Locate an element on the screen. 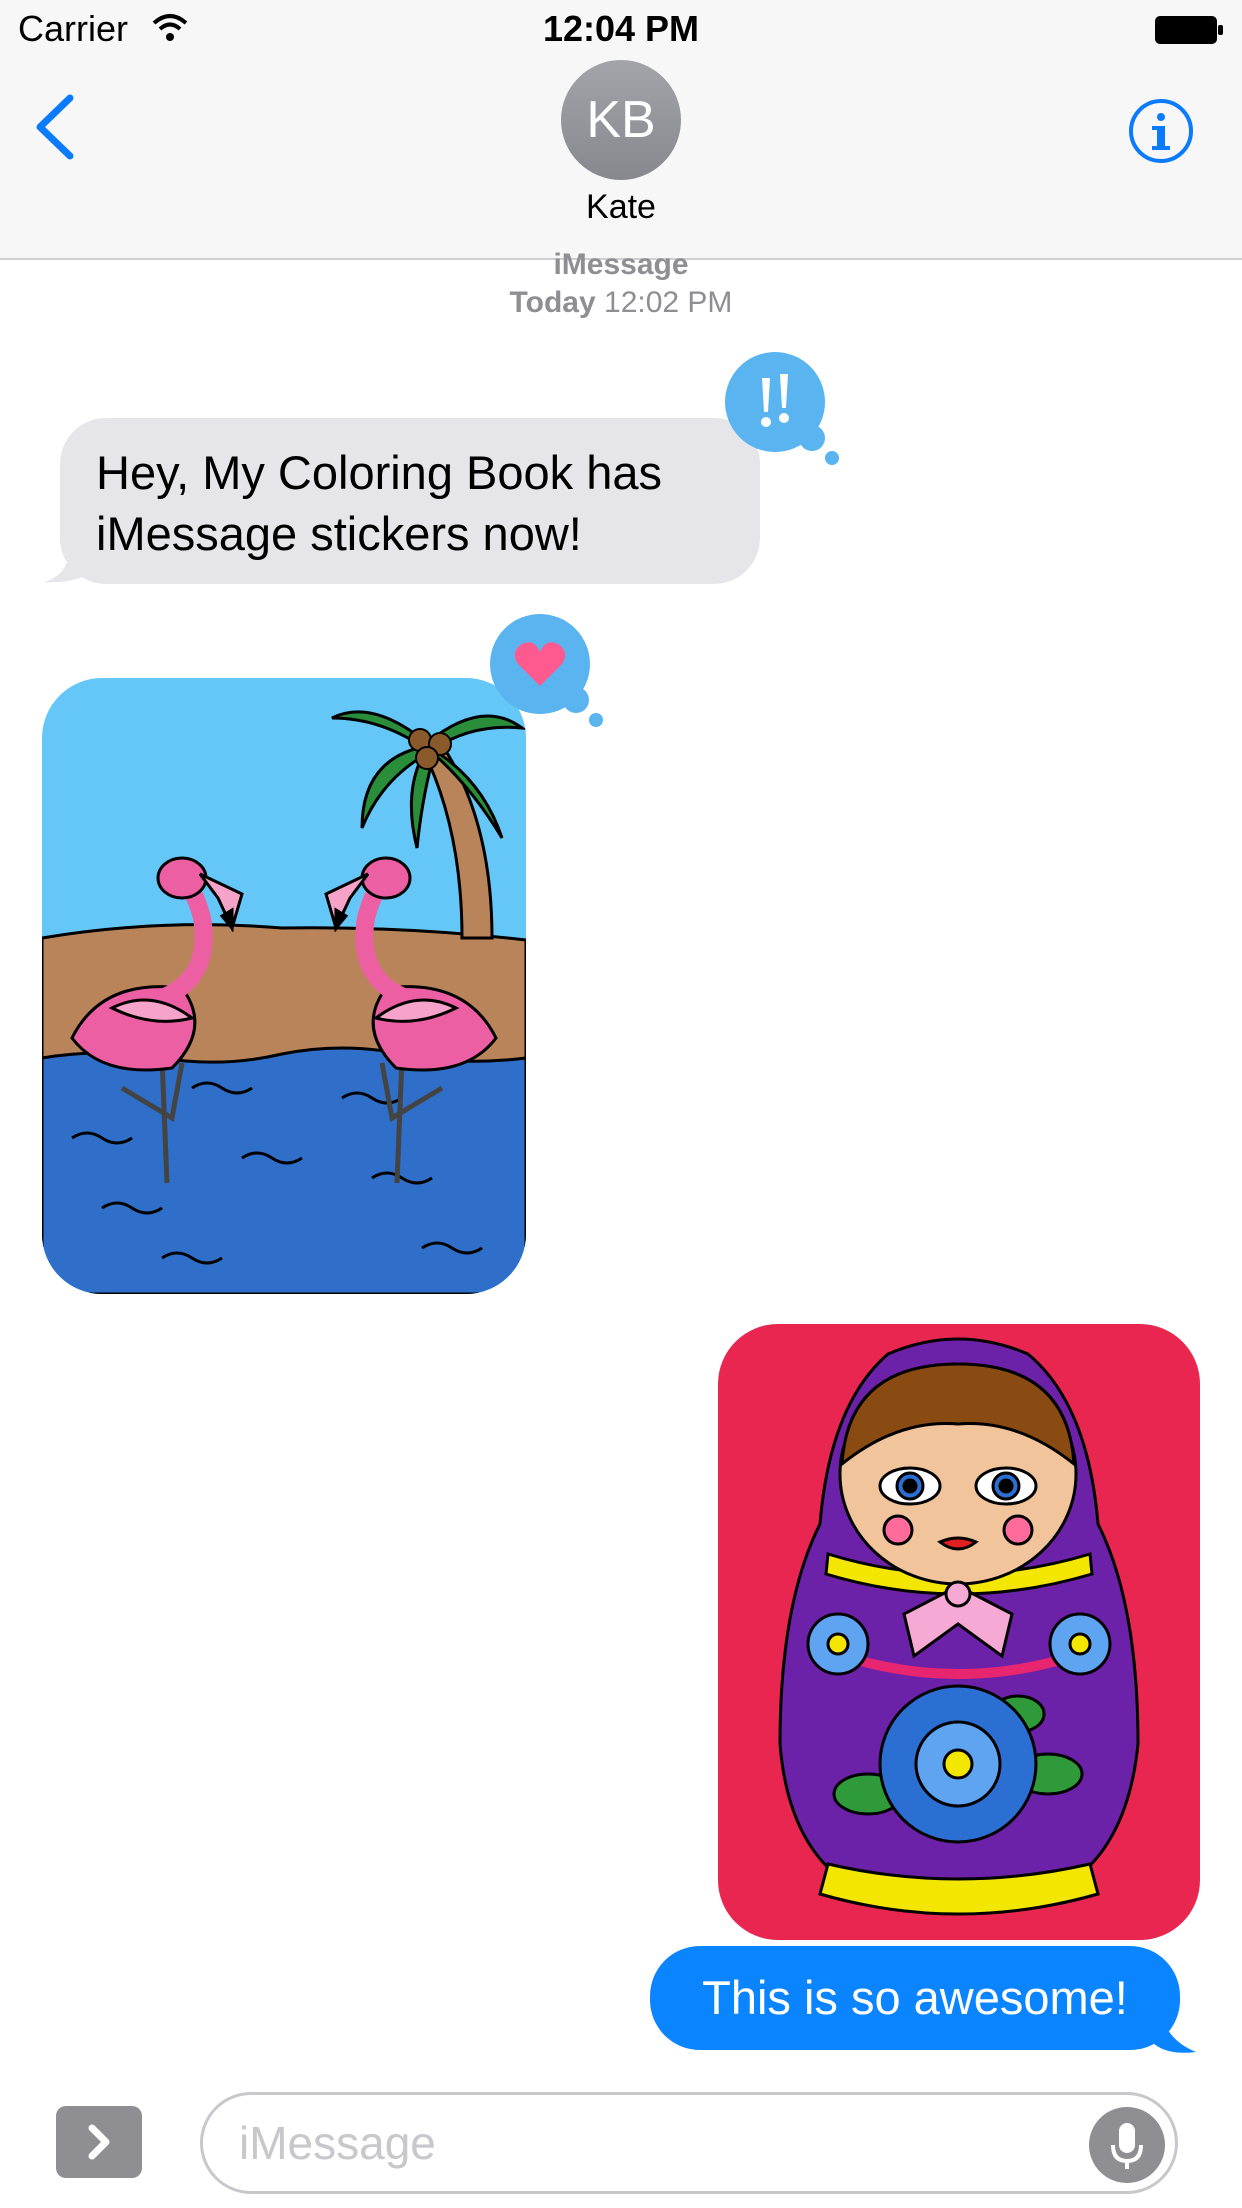 This screenshot has width=1242, height=2208. chevron-right-icon is located at coordinates (99, 2142).